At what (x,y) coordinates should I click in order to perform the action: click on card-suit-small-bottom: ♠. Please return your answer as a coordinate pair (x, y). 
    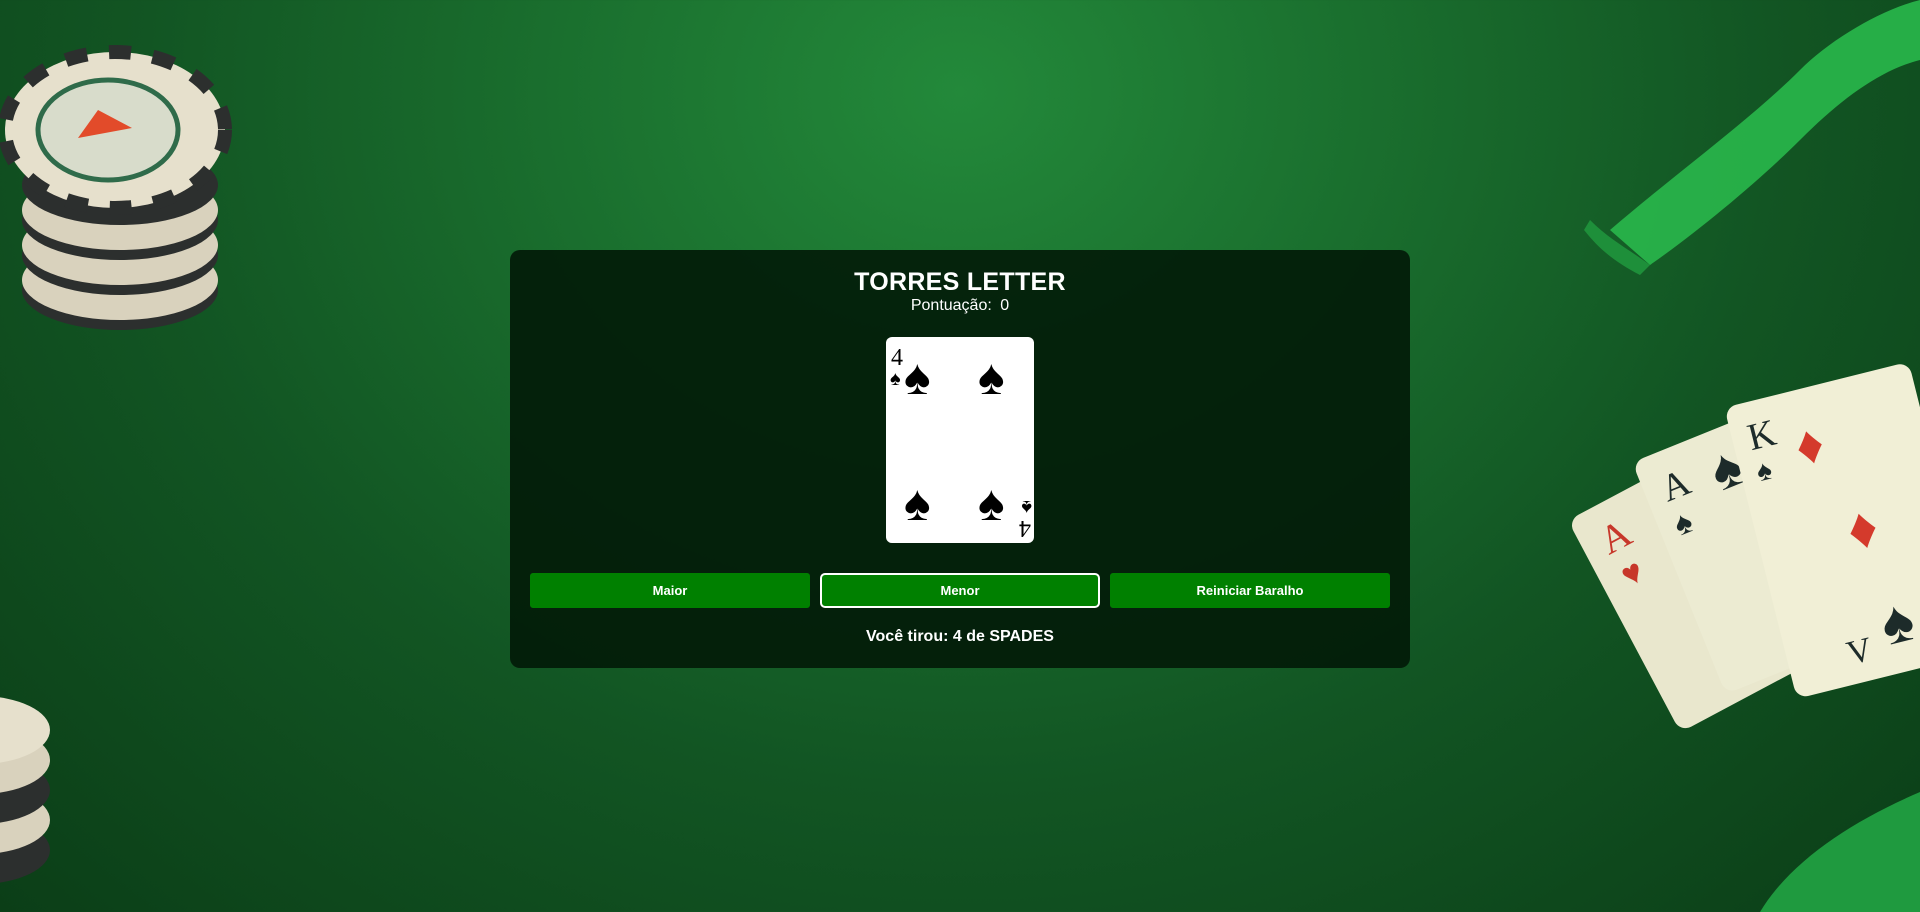
    Looking at the image, I should click on (1026, 507).